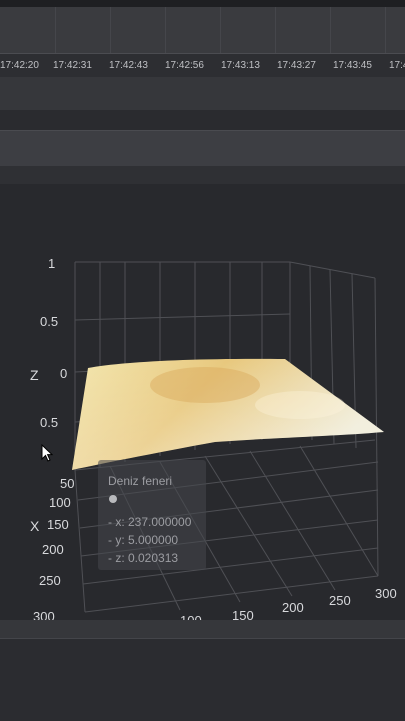 The image size is (405, 721). I want to click on time-tick: 17:42:56, so click(184, 65).